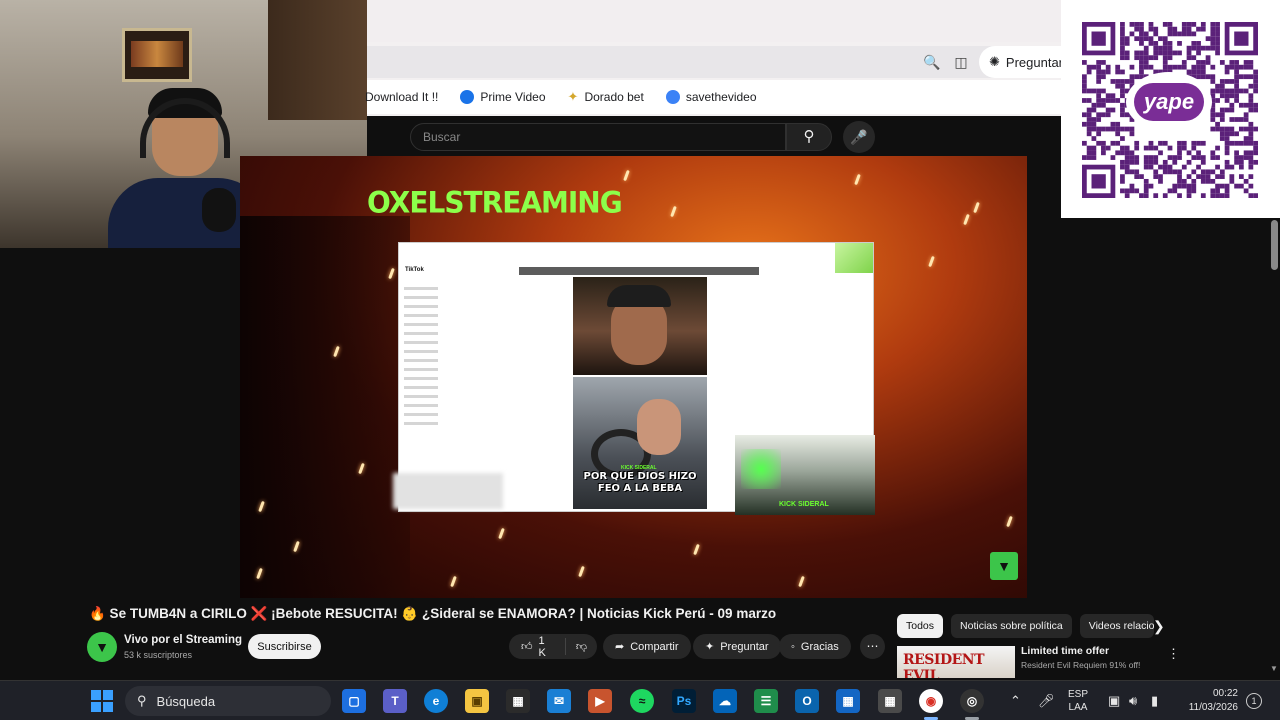 The image size is (1280, 720). What do you see at coordinates (807, 701) in the screenshot?
I see `outlook-icon: O` at bounding box center [807, 701].